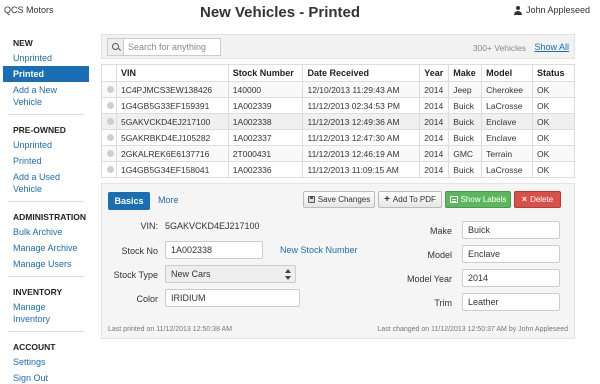 The width and height of the screenshot is (600, 384). Describe the element at coordinates (511, 230) in the screenshot. I see `make-field` at that location.